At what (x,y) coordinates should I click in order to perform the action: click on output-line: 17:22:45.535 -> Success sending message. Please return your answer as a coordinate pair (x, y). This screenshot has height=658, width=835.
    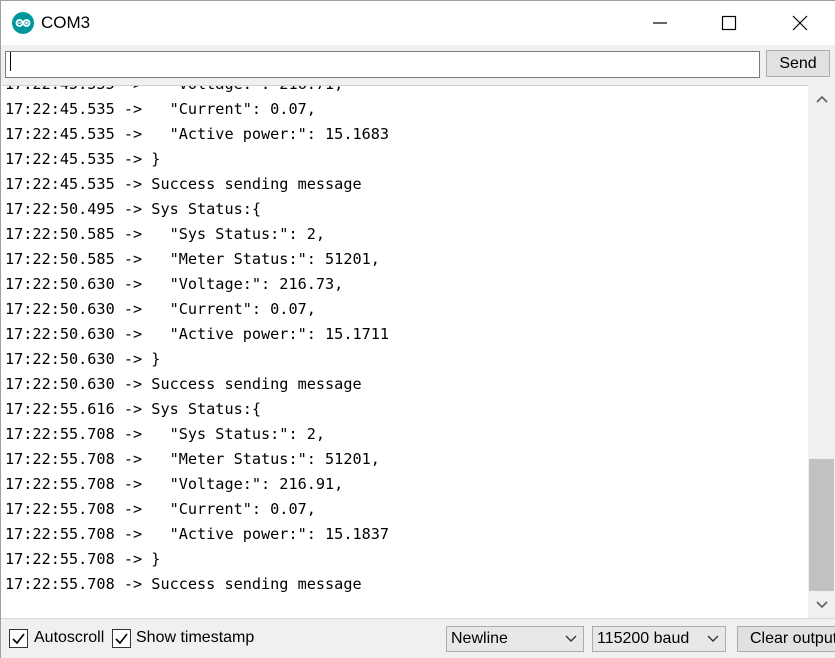
    Looking at the image, I should click on (183, 184).